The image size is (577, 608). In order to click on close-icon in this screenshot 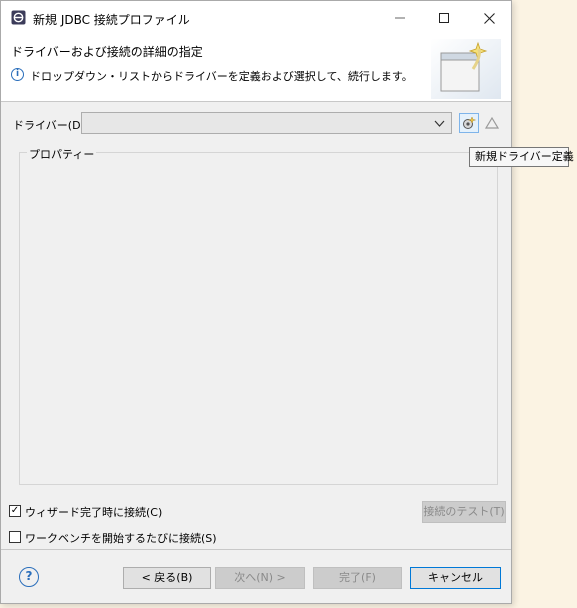, I will do `click(489, 18)`.